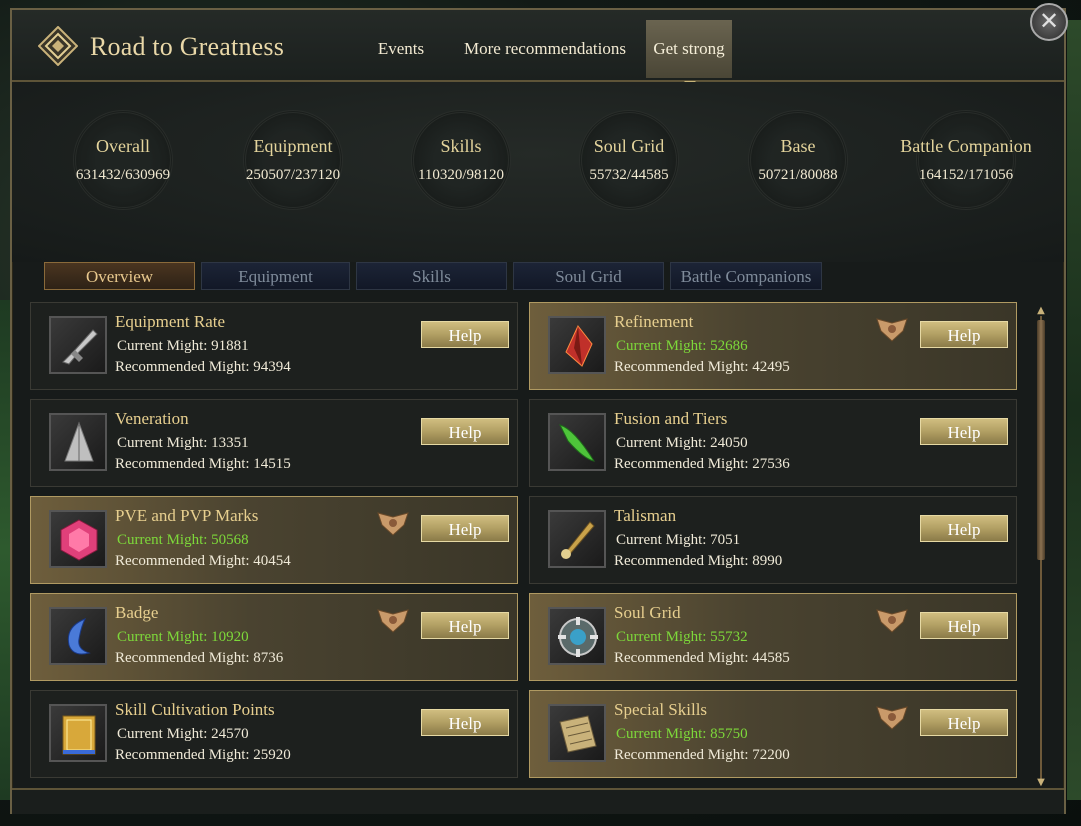 Image resolution: width=1081 pixels, height=826 pixels. I want to click on recommended-might: Recommended Might: 72200, so click(702, 755).